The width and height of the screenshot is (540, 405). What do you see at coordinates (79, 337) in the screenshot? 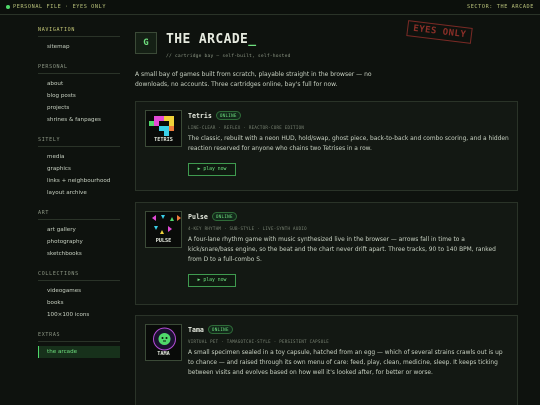
I see `sidebar-heading-extras: EXTRAS` at bounding box center [79, 337].